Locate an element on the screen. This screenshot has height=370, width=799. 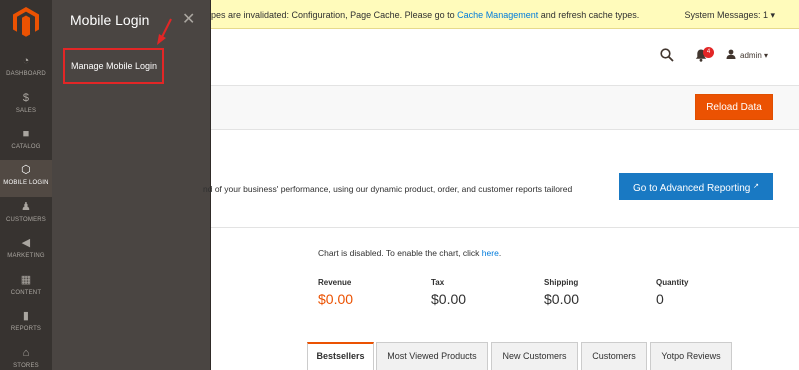
hexagon-icon: ⬡ is located at coordinates (26, 170).